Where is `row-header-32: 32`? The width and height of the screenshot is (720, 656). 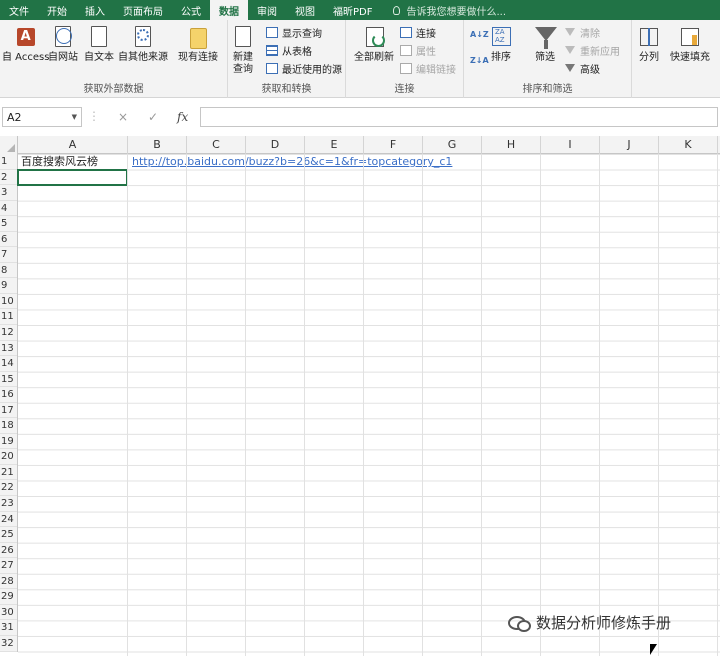
row-header-32: 32 is located at coordinates (8, 644).